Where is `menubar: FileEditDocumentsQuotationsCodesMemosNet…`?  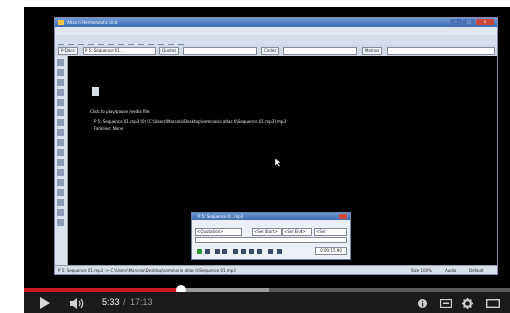 menubar: FileEditDocumentsQuotationsCodesMemosNet… is located at coordinates (276, 35).